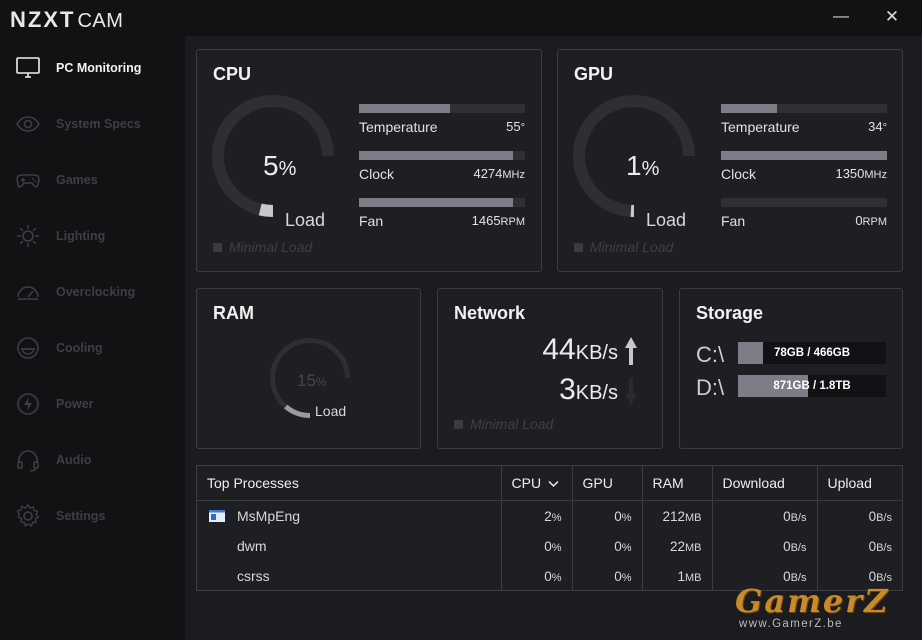  I want to click on gpu-minimal-load: Minimal Load, so click(623, 247).